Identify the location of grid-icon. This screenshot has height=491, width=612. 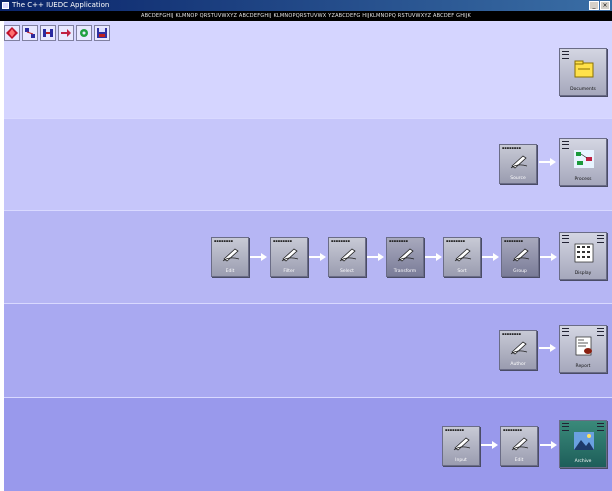
(584, 253).